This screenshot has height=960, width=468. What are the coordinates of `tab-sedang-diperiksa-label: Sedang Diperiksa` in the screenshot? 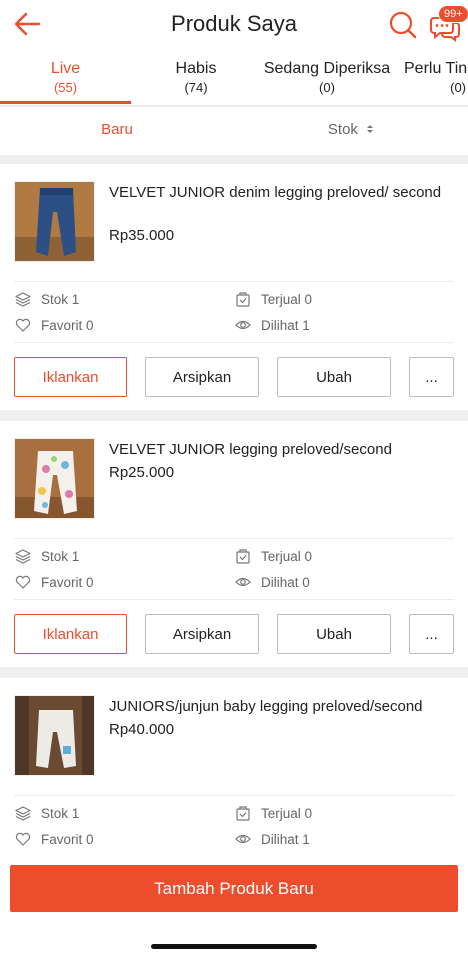 It's located at (327, 68).